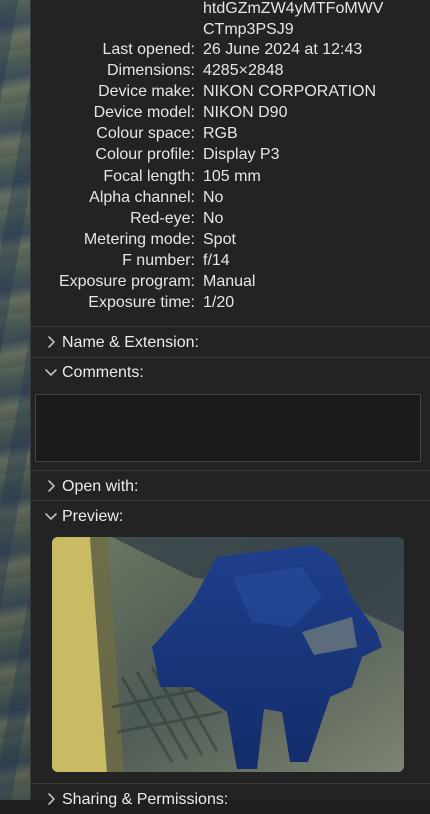 Image resolution: width=430 pixels, height=814 pixels. Describe the element at coordinates (216, 260) in the screenshot. I see `meta-value: f/14` at that location.